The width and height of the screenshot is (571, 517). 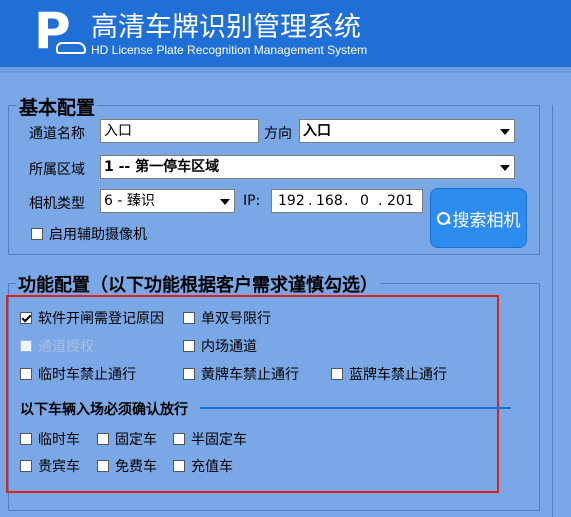 I want to click on option-inner-channel: 内场通道, so click(x=220, y=346).